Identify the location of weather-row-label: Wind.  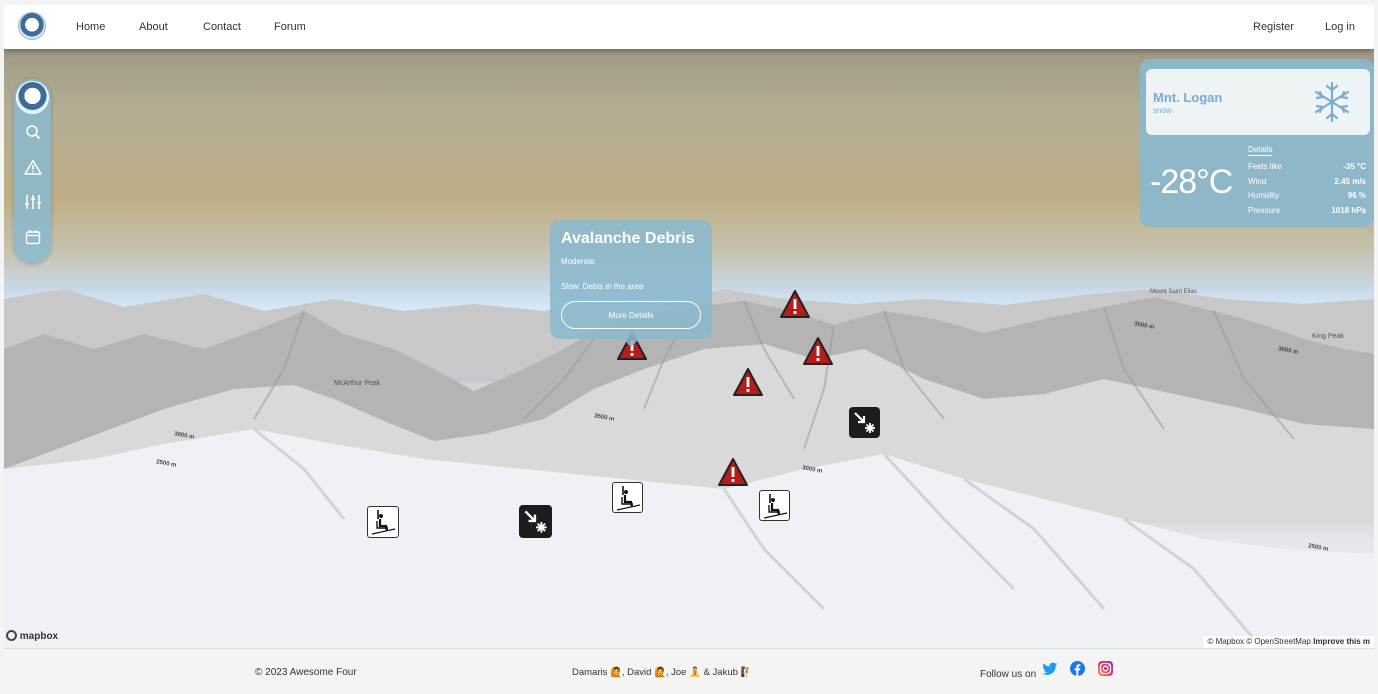
(1257, 181).